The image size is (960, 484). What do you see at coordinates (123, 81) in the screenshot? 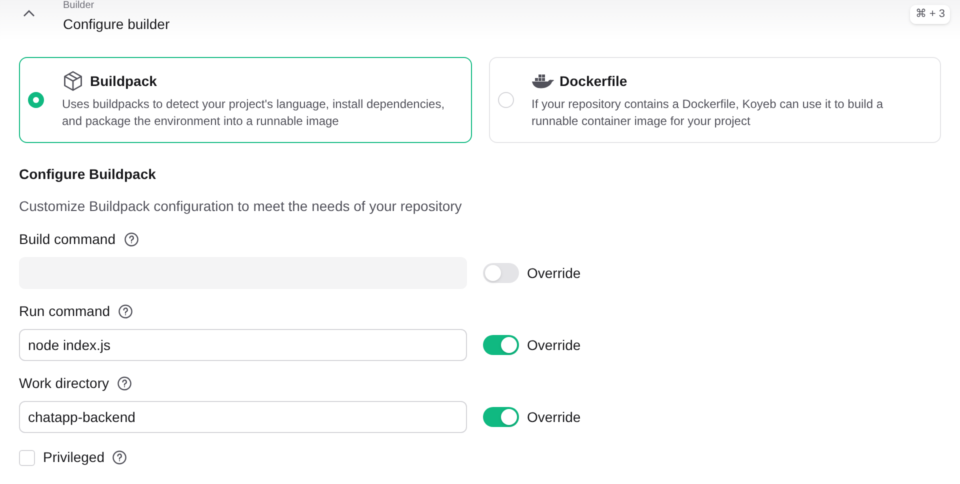
I see `option-title: Buildpack` at bounding box center [123, 81].